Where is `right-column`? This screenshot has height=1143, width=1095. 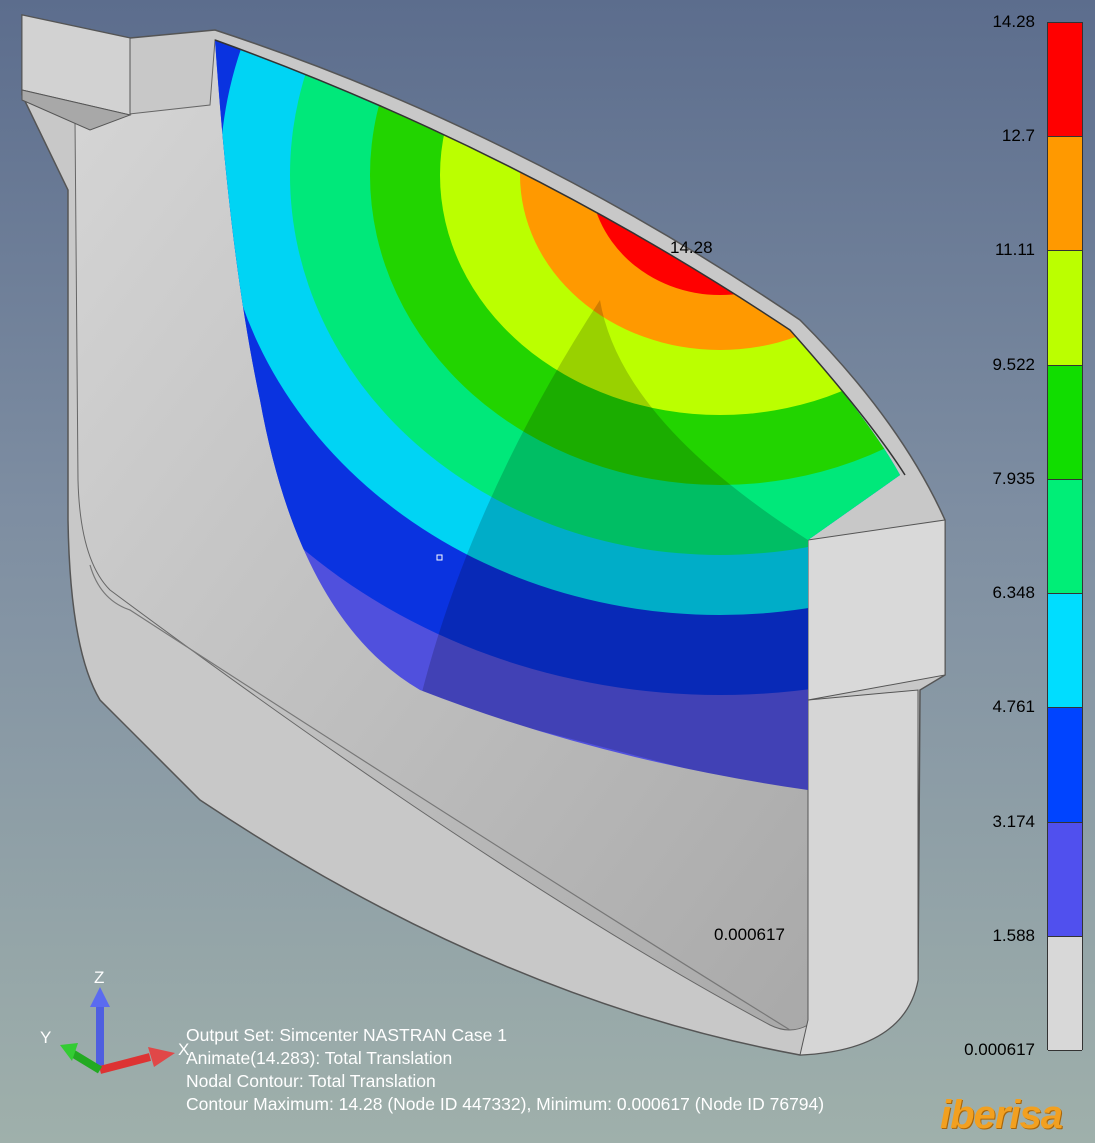 right-column is located at coordinates (859, 872).